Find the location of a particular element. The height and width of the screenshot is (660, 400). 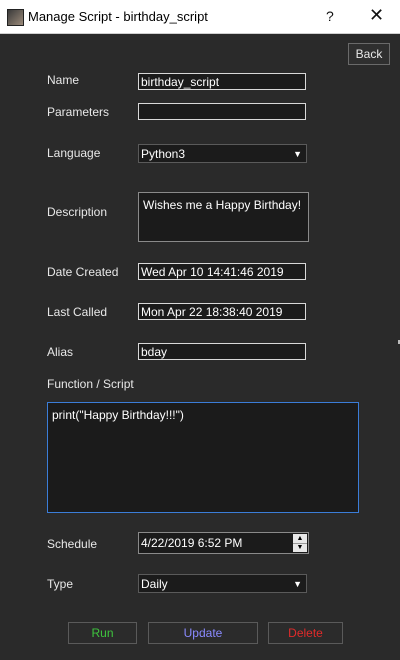

language-value: Python3 is located at coordinates (163, 154).